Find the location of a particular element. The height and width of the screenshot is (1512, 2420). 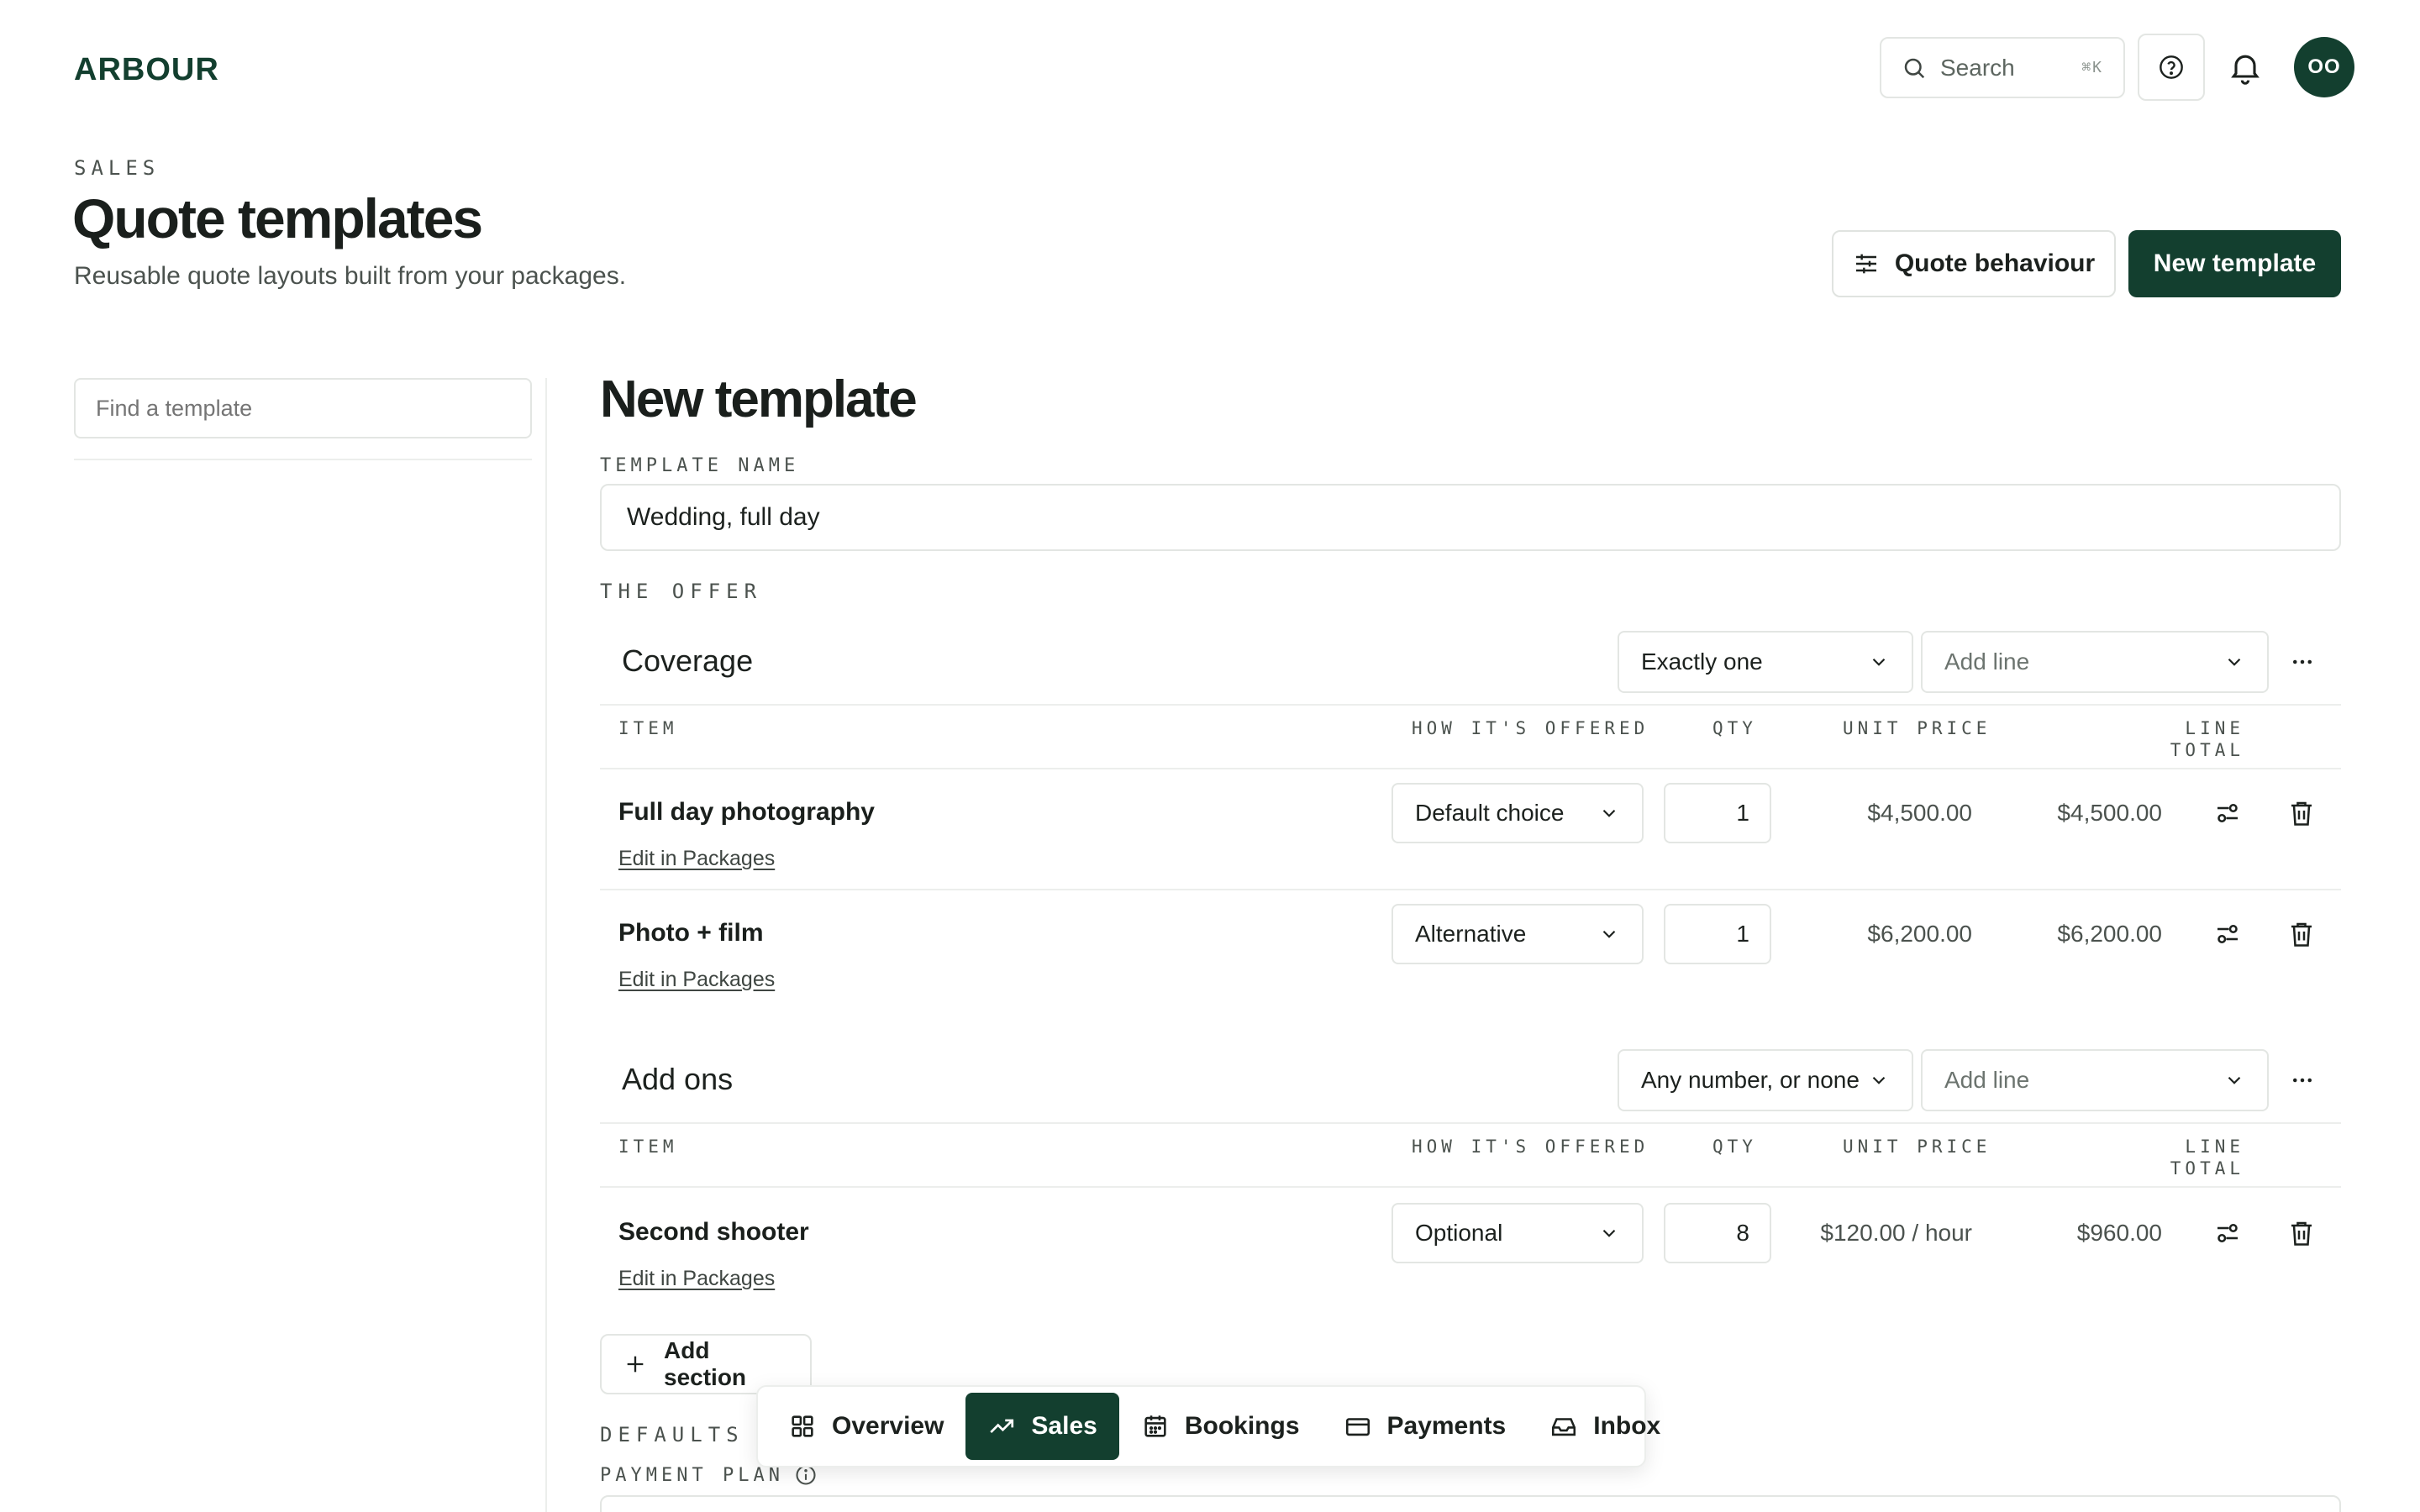

payment-plan-label: PAYMENT PLAN is located at coordinates (692, 1475).